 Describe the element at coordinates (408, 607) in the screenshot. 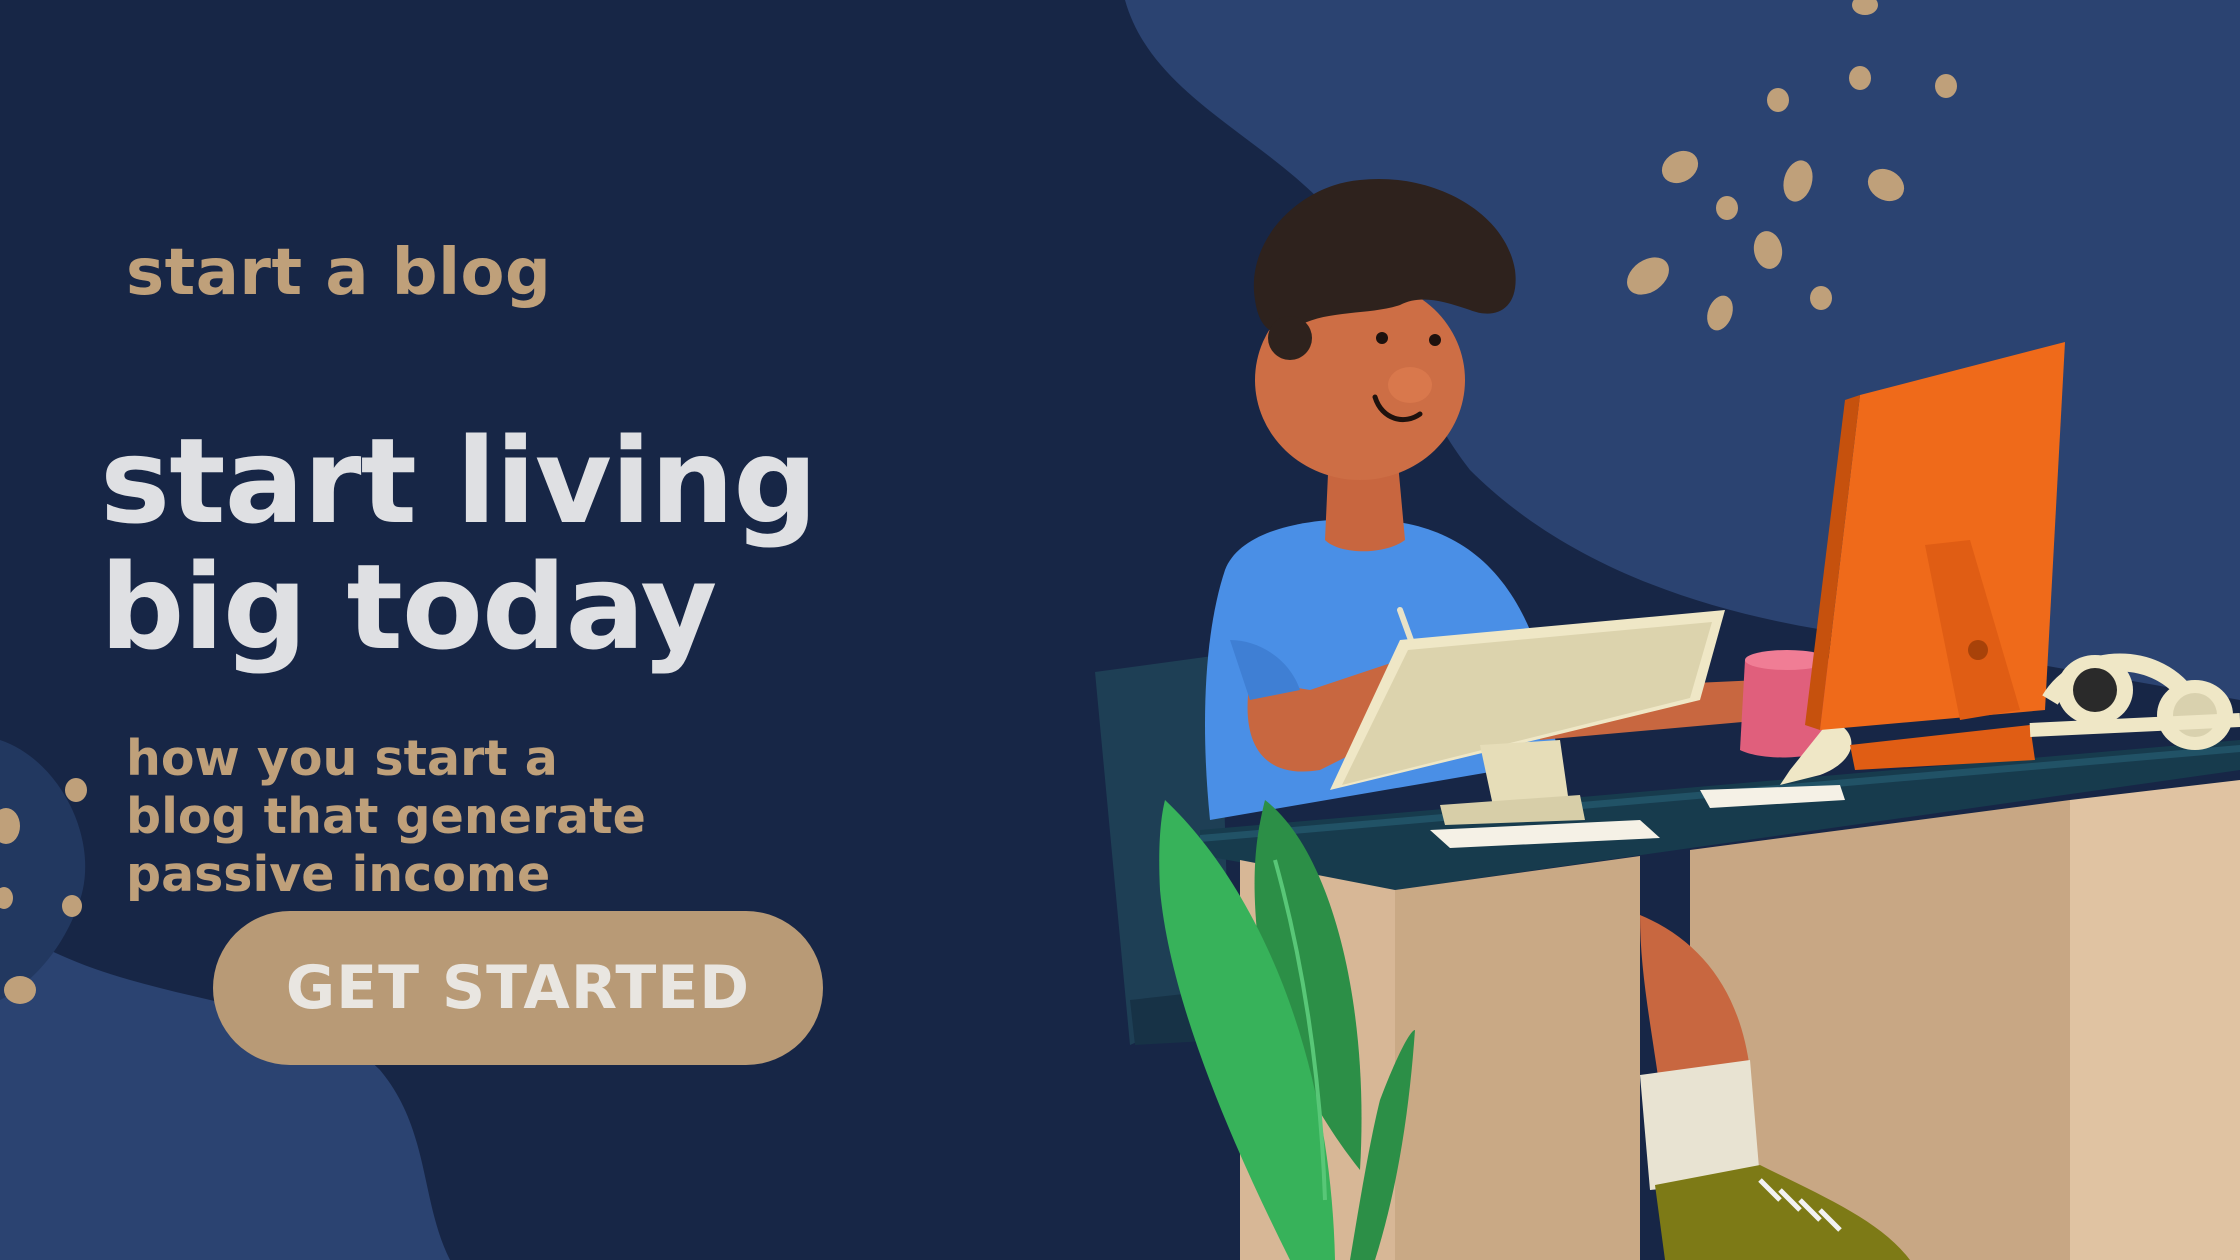

I see `headline-line-2: big today` at that location.